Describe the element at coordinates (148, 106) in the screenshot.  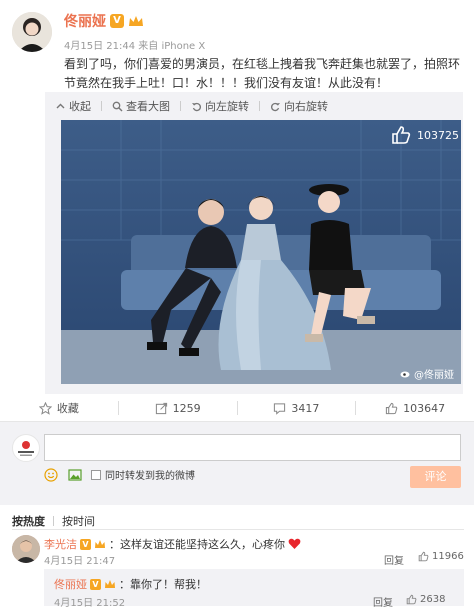
I see `view-large-label: 查看大图` at that location.